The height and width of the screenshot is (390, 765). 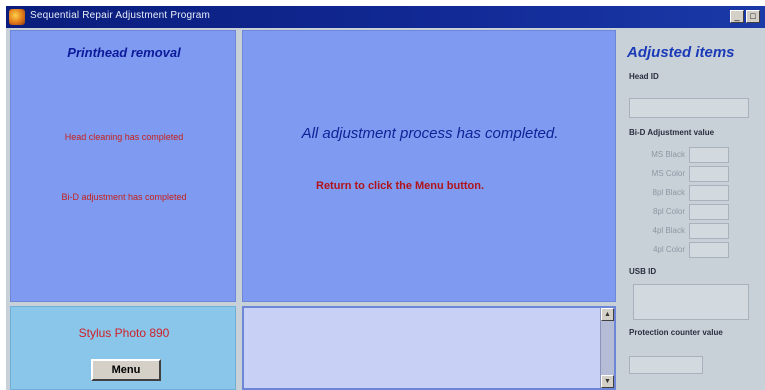 I want to click on 4pl-color-label: 4pl Color, so click(x=668, y=249).